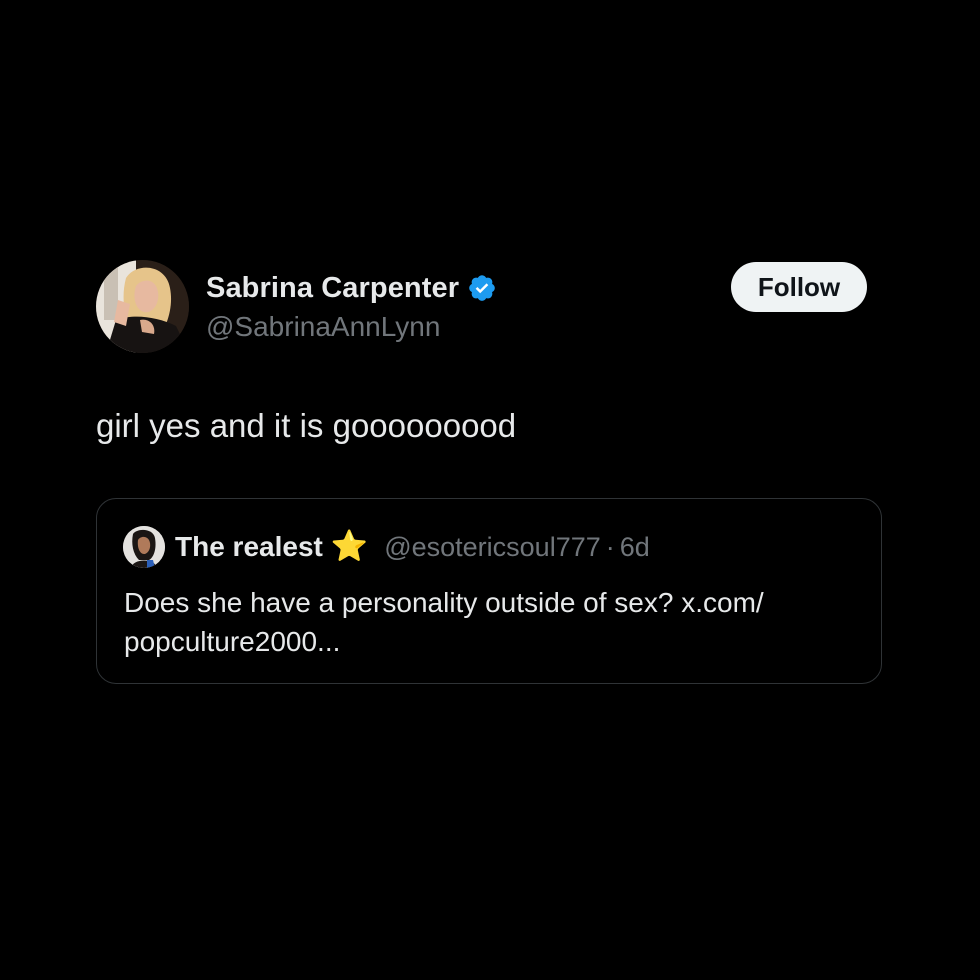  What do you see at coordinates (799, 287) in the screenshot?
I see `follow-button: Follow` at bounding box center [799, 287].